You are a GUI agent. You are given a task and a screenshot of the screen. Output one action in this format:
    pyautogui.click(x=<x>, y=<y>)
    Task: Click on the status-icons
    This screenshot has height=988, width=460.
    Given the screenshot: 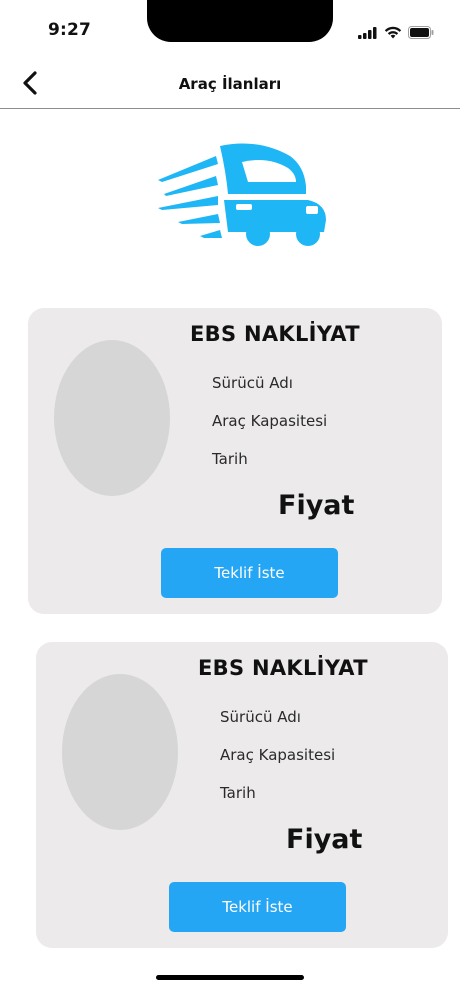 What is the action you would take?
    pyautogui.click(x=396, y=33)
    